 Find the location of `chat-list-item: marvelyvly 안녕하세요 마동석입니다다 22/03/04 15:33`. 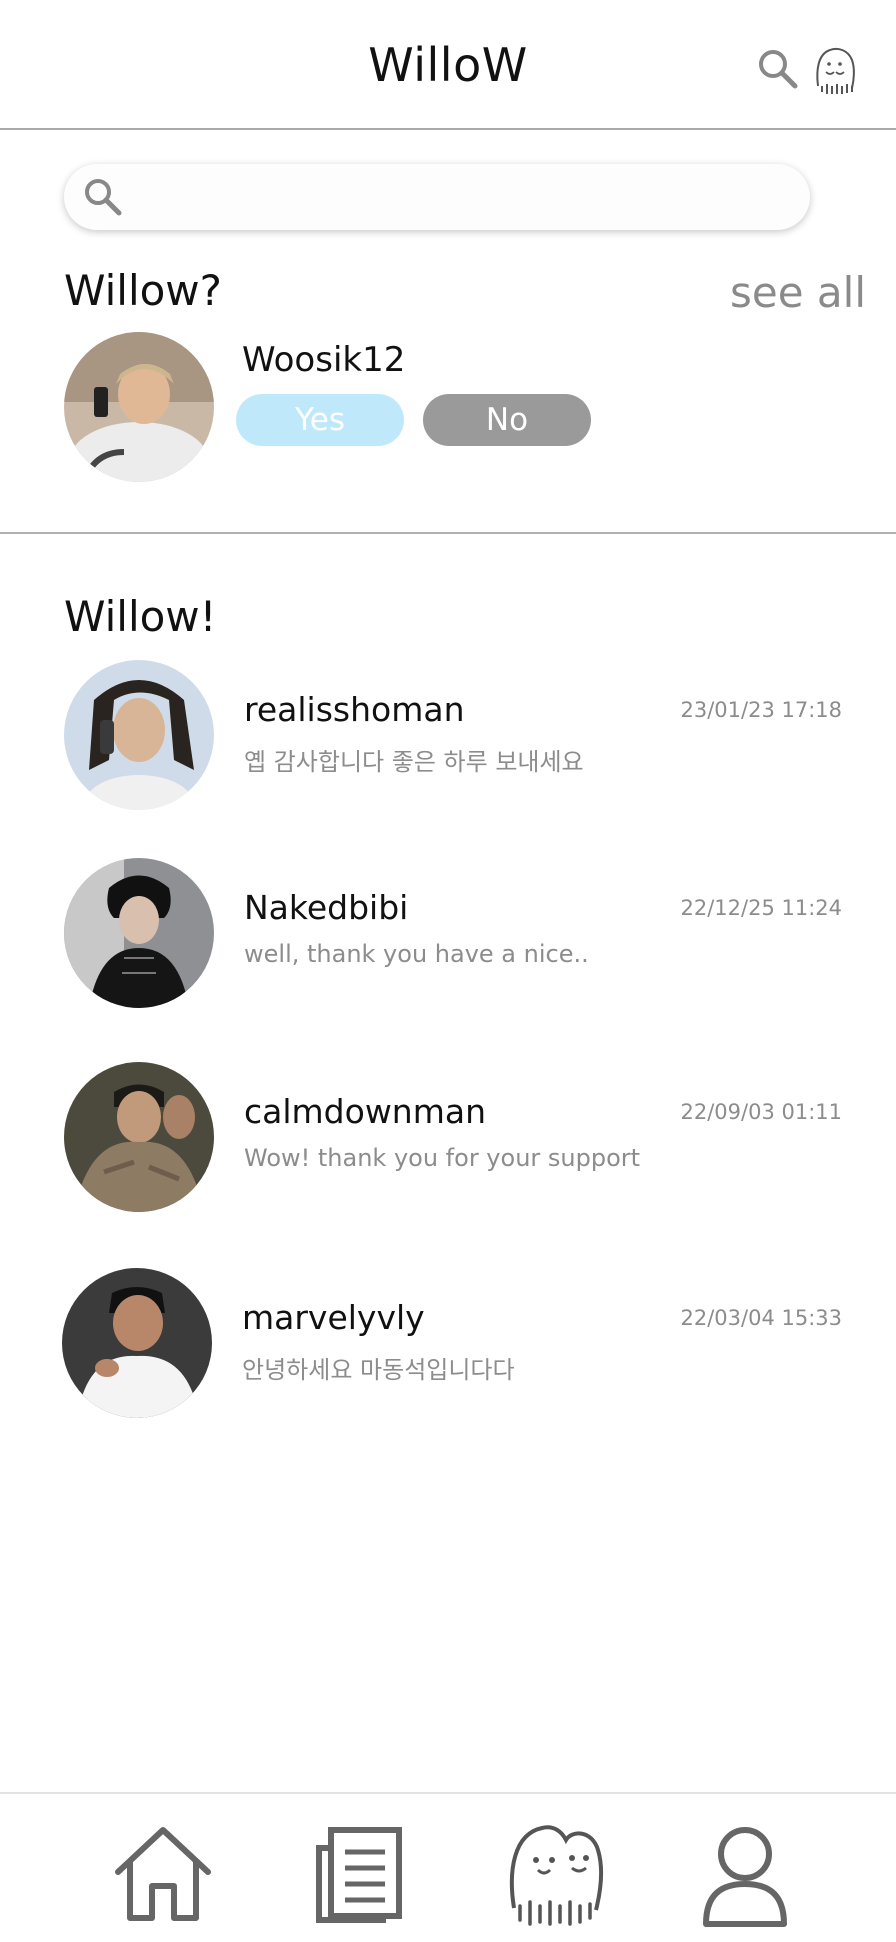

chat-list-item: marvelyvly 안녕하세요 마동석입니다다 22/03/04 15:33 is located at coordinates (448, 1348).